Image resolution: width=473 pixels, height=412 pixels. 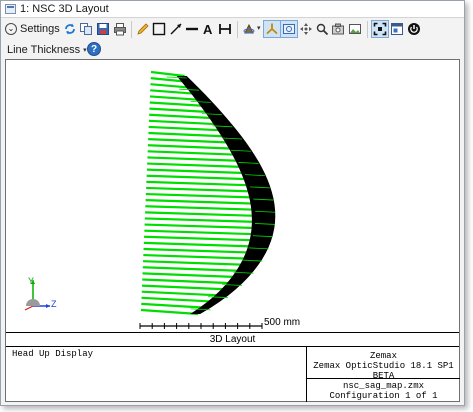 I want to click on copy-icon, so click(x=86, y=29).